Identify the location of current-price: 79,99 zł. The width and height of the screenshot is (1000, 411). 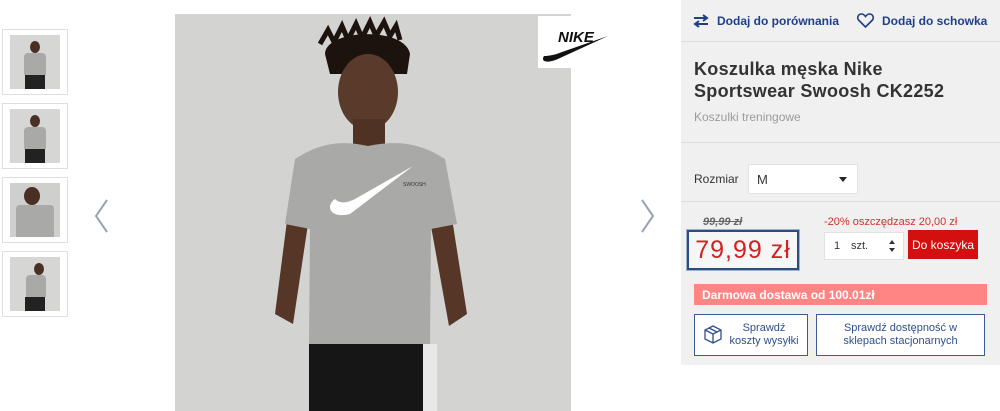
(743, 249).